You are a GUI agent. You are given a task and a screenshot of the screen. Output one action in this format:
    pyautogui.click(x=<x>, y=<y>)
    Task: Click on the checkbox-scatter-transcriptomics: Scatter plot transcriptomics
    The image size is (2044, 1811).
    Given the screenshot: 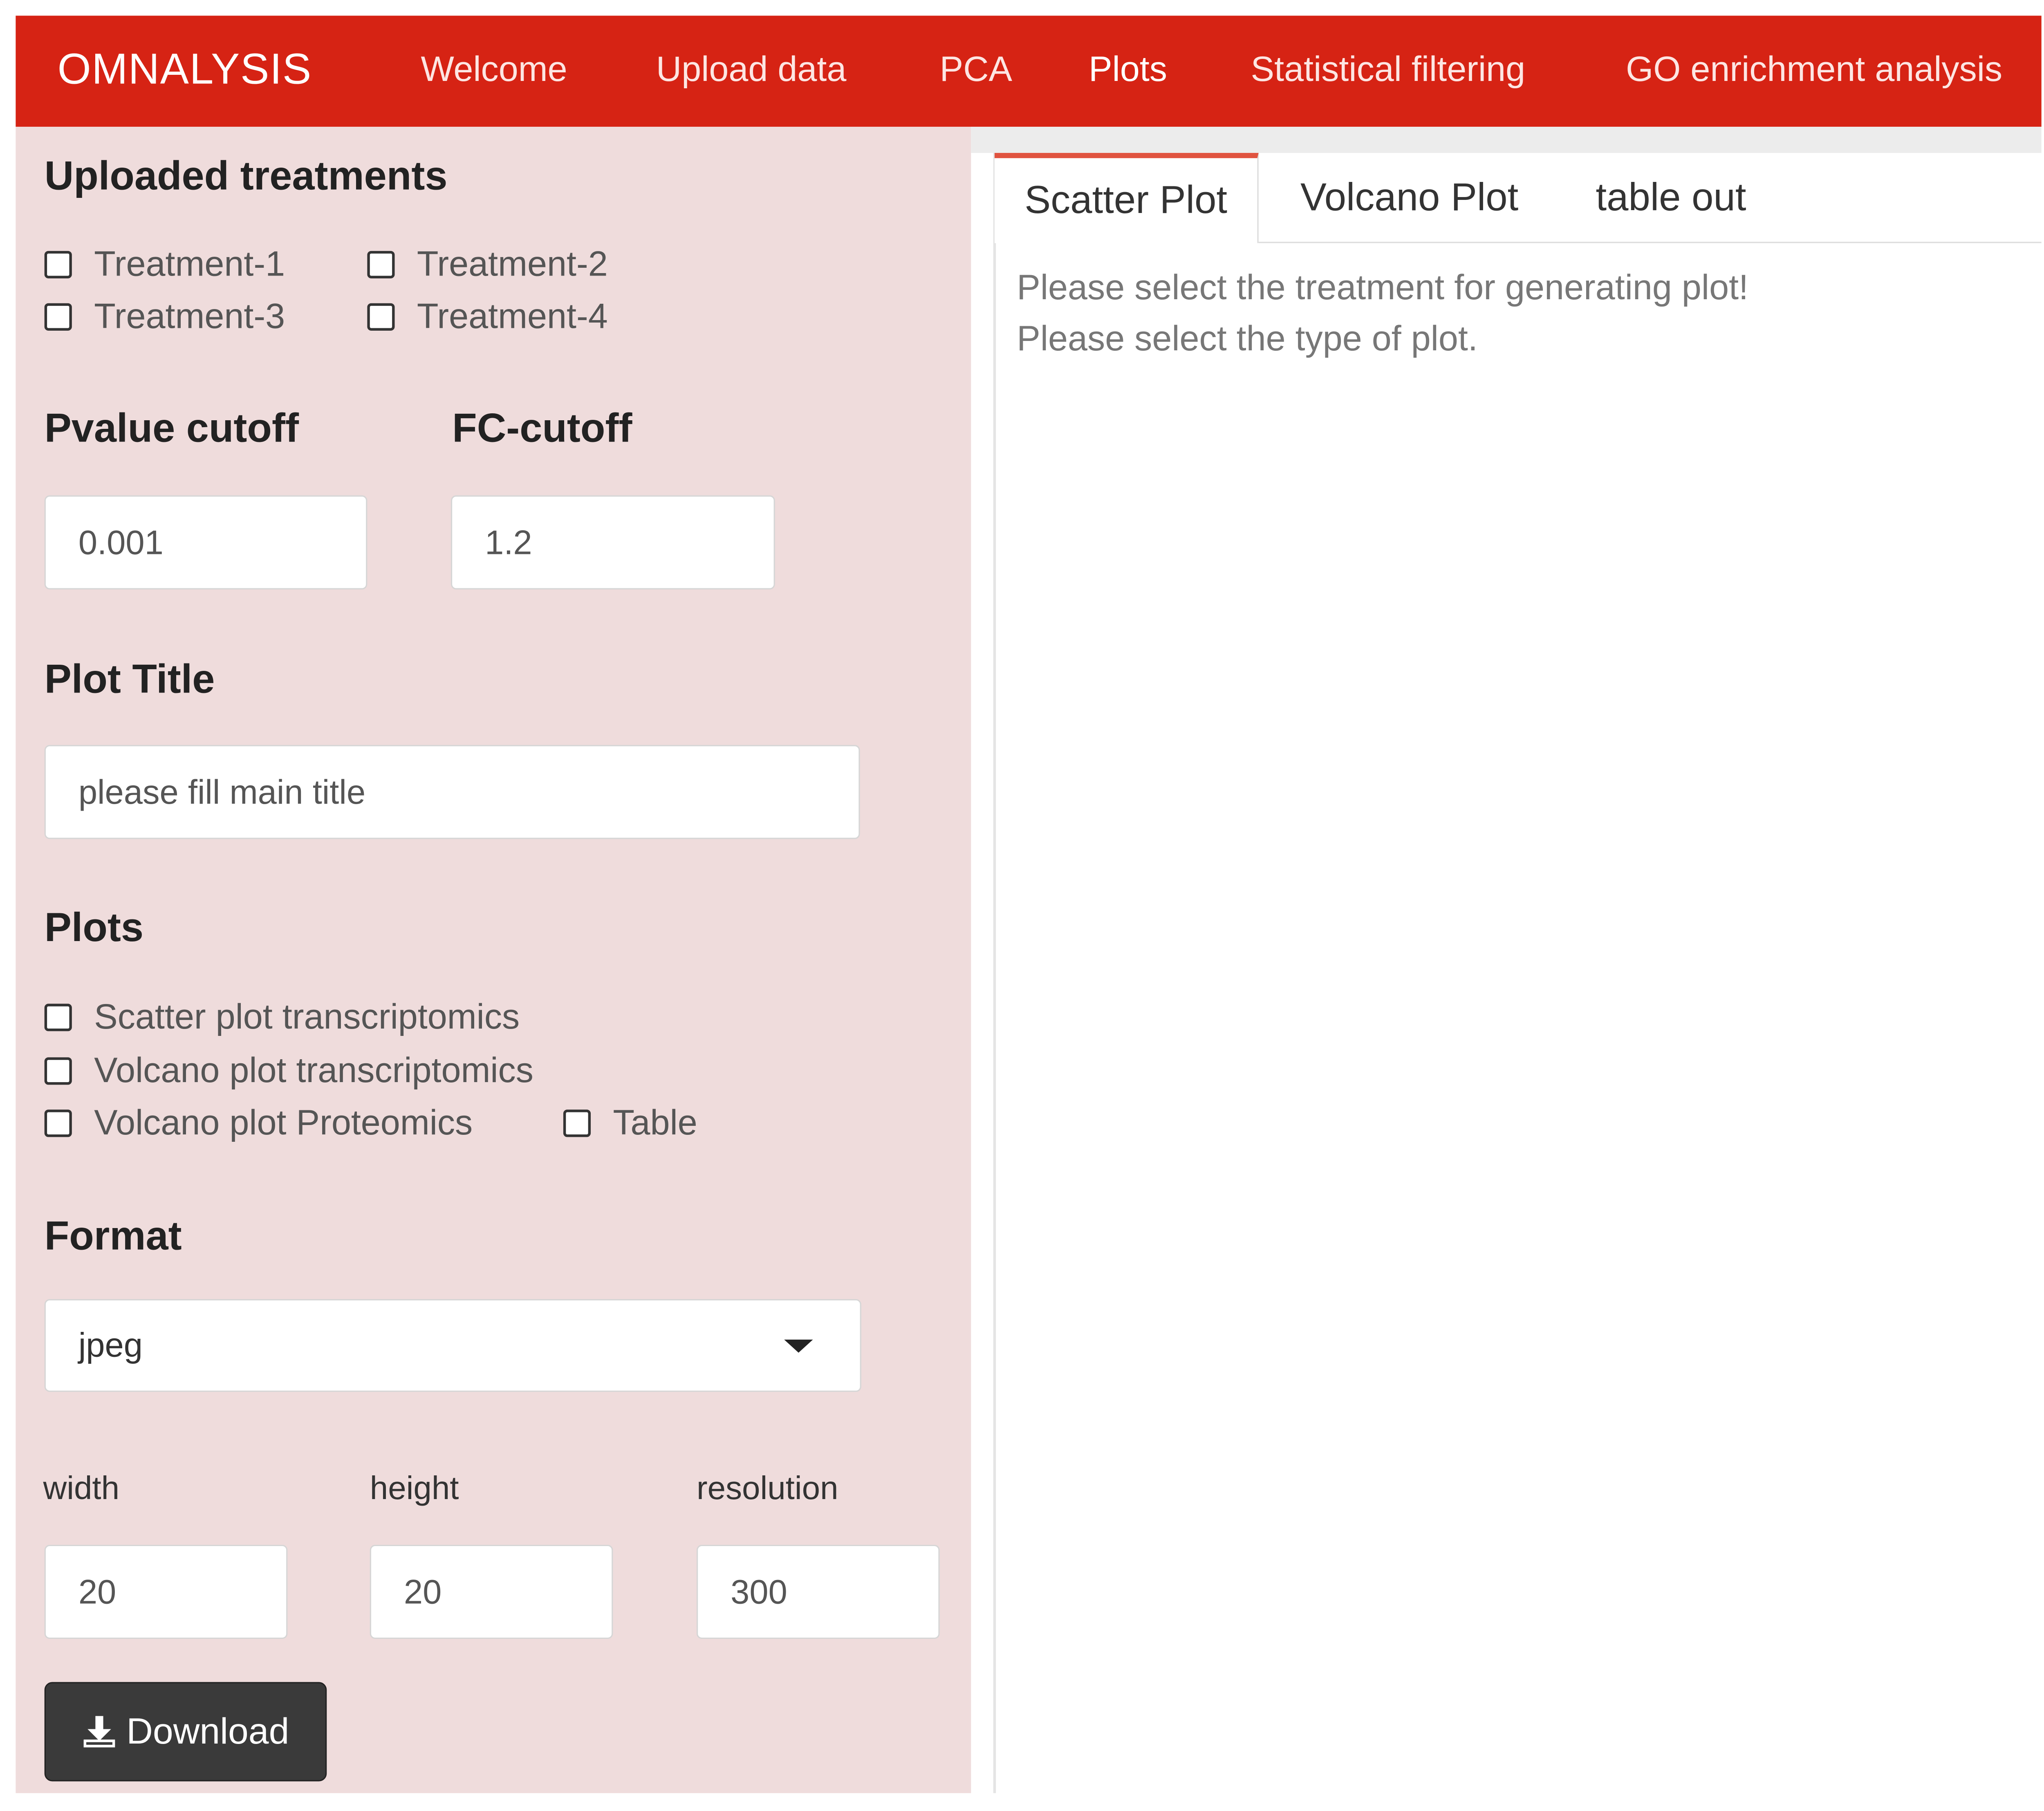 What is the action you would take?
    pyautogui.click(x=282, y=1017)
    